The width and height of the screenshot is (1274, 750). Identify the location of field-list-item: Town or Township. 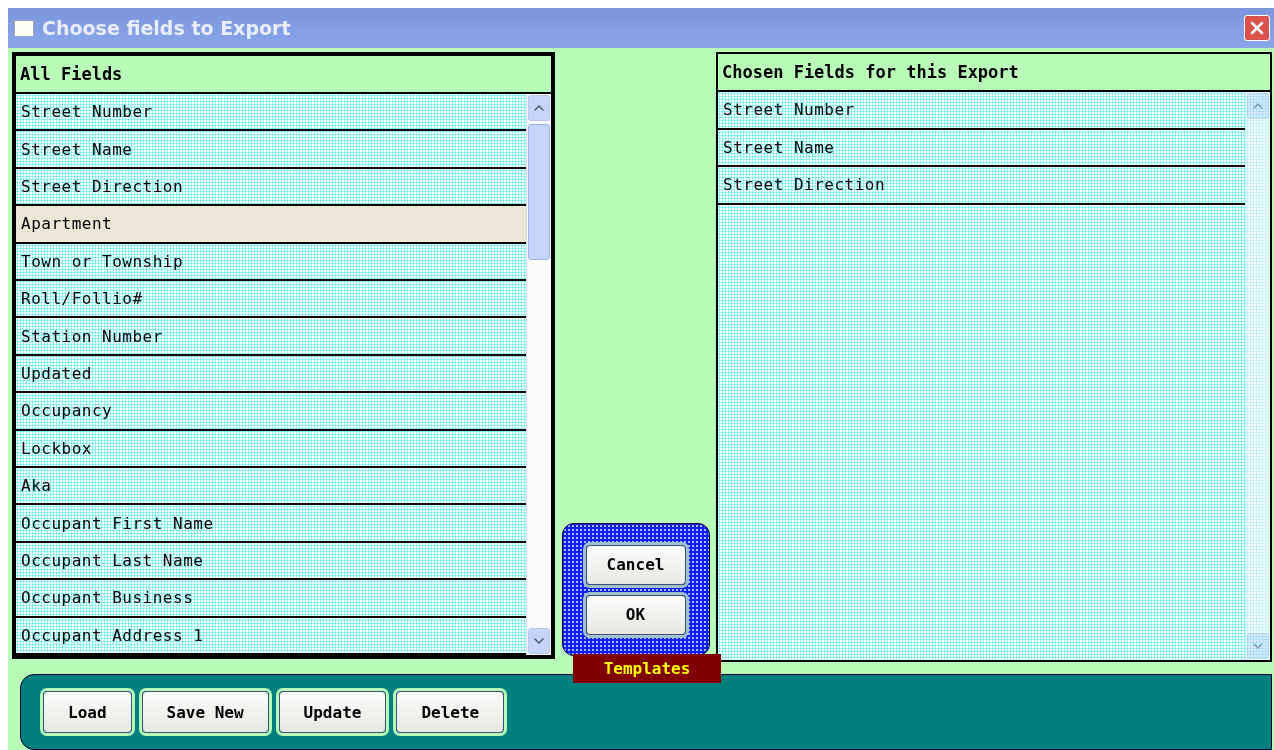
(271, 262).